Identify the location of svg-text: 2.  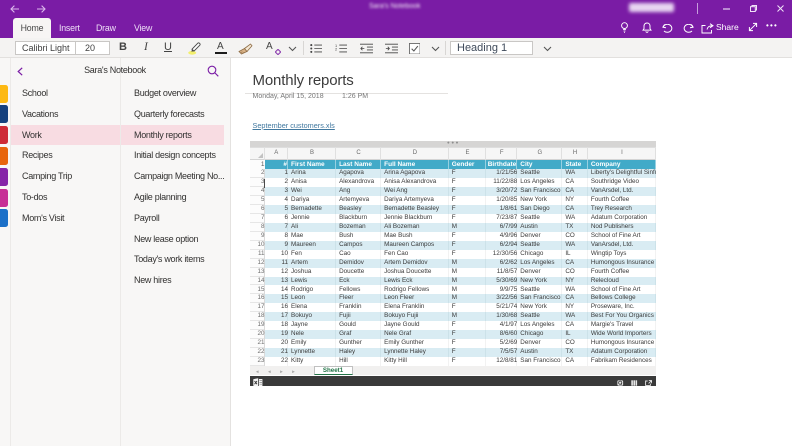
(336, 49).